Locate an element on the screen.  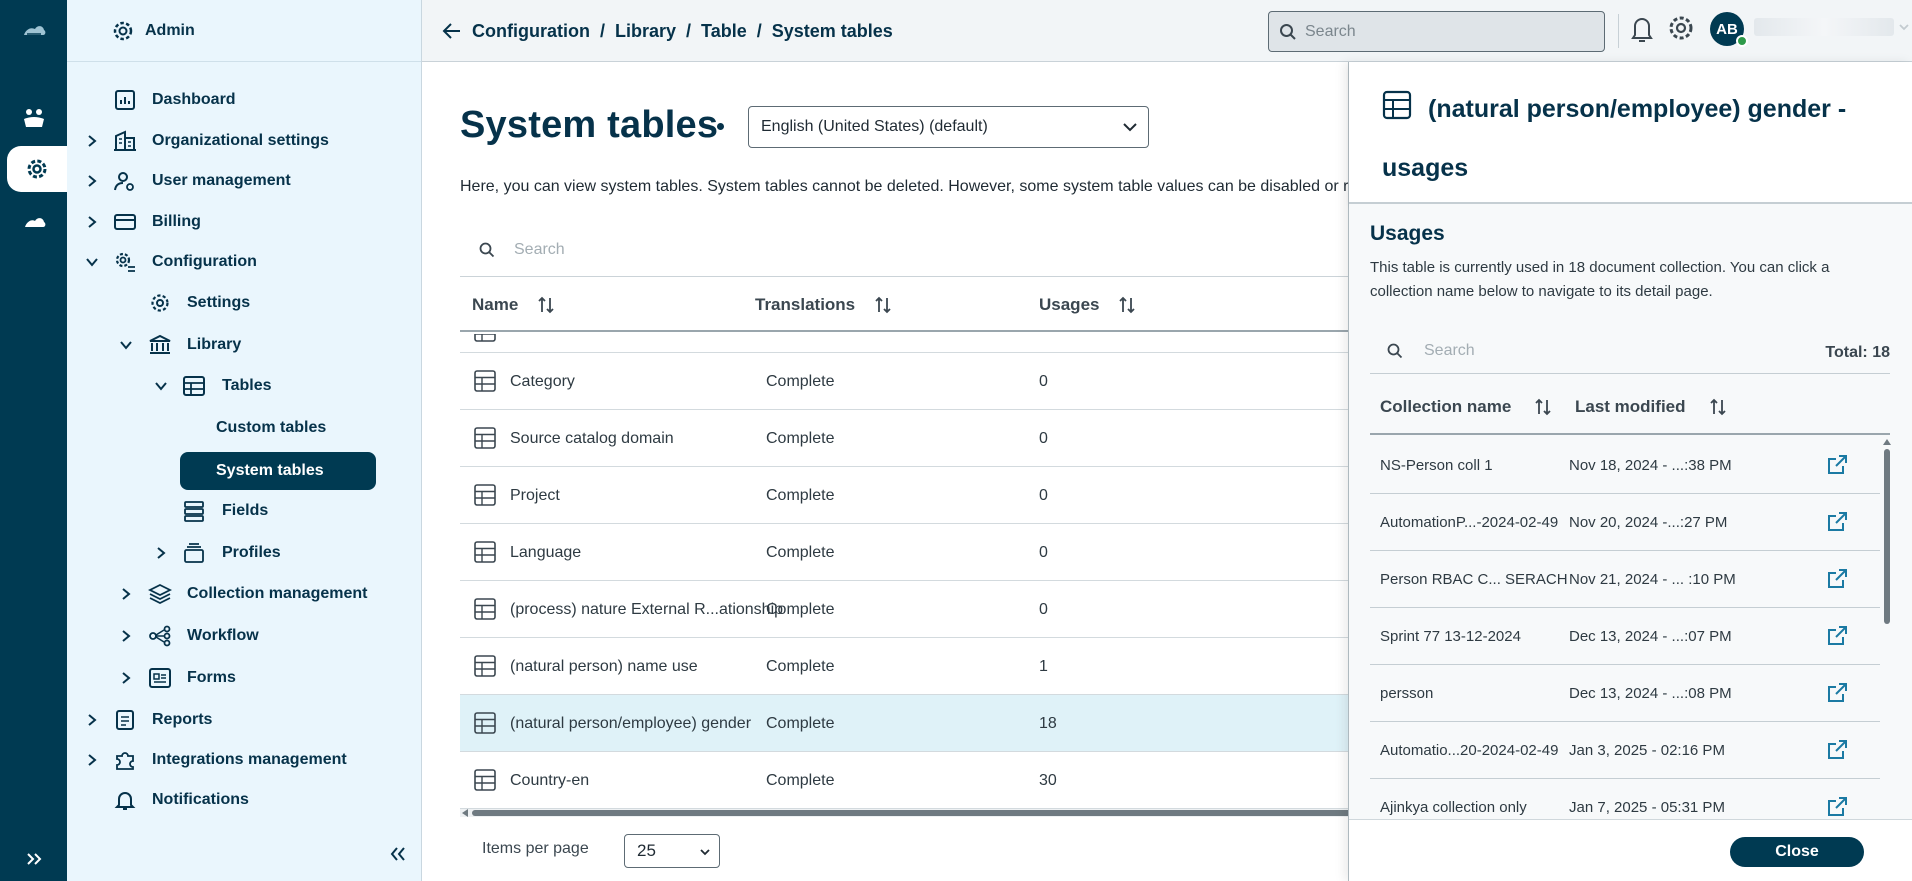
column-header-last-modified: Last modified is located at coordinates (1651, 407).